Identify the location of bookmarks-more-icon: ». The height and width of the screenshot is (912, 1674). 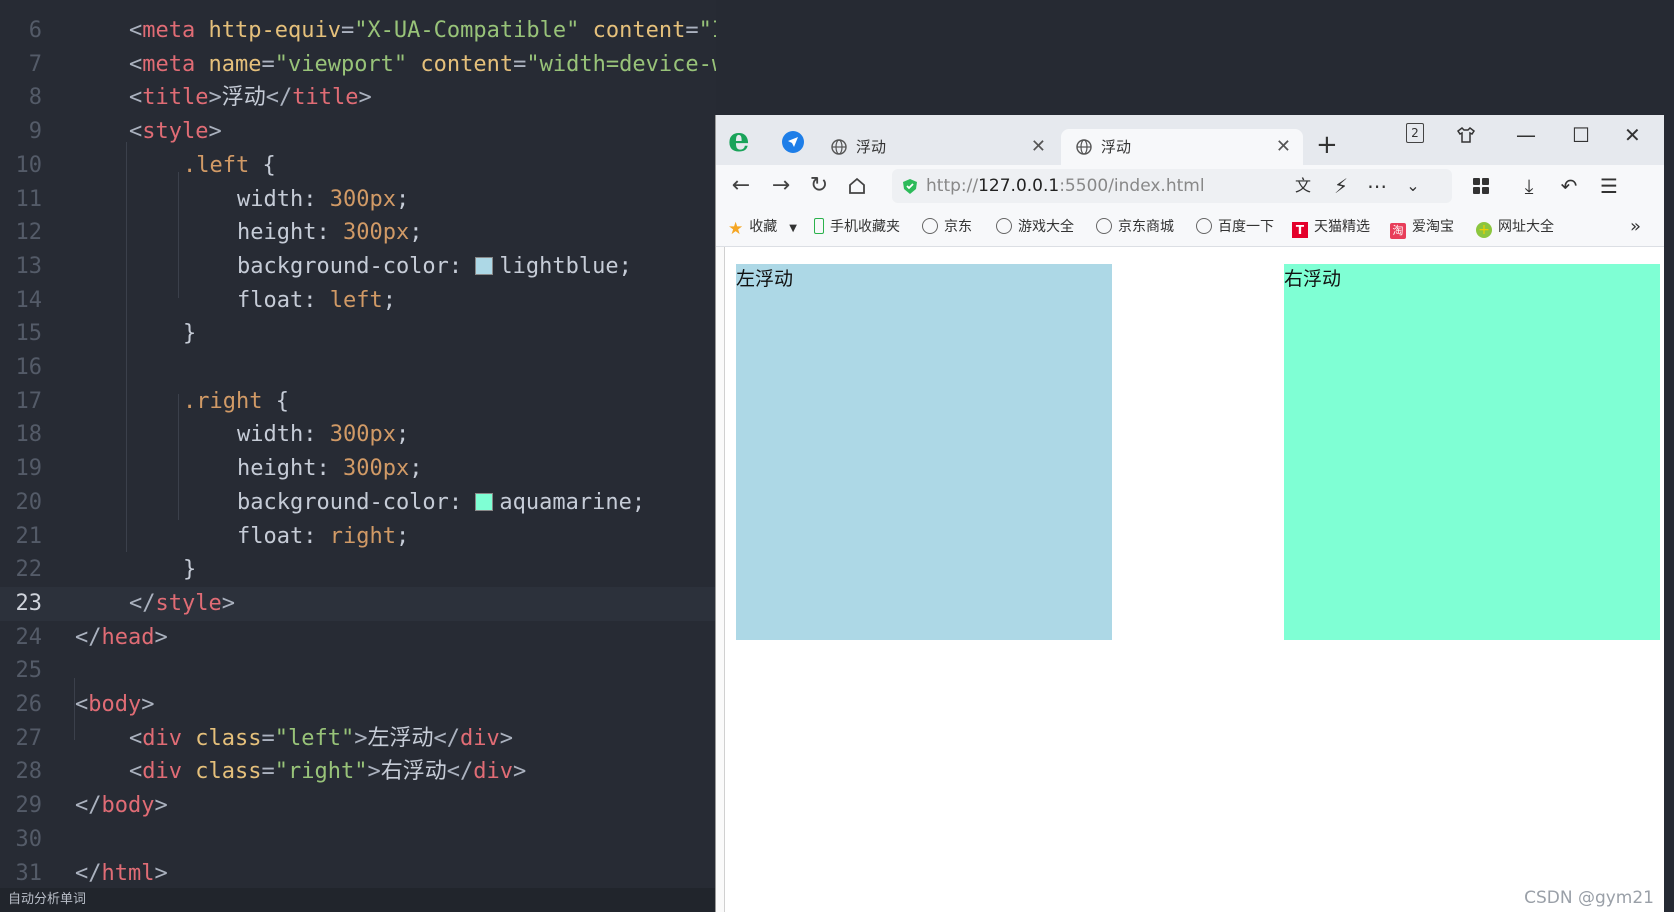
(1635, 227).